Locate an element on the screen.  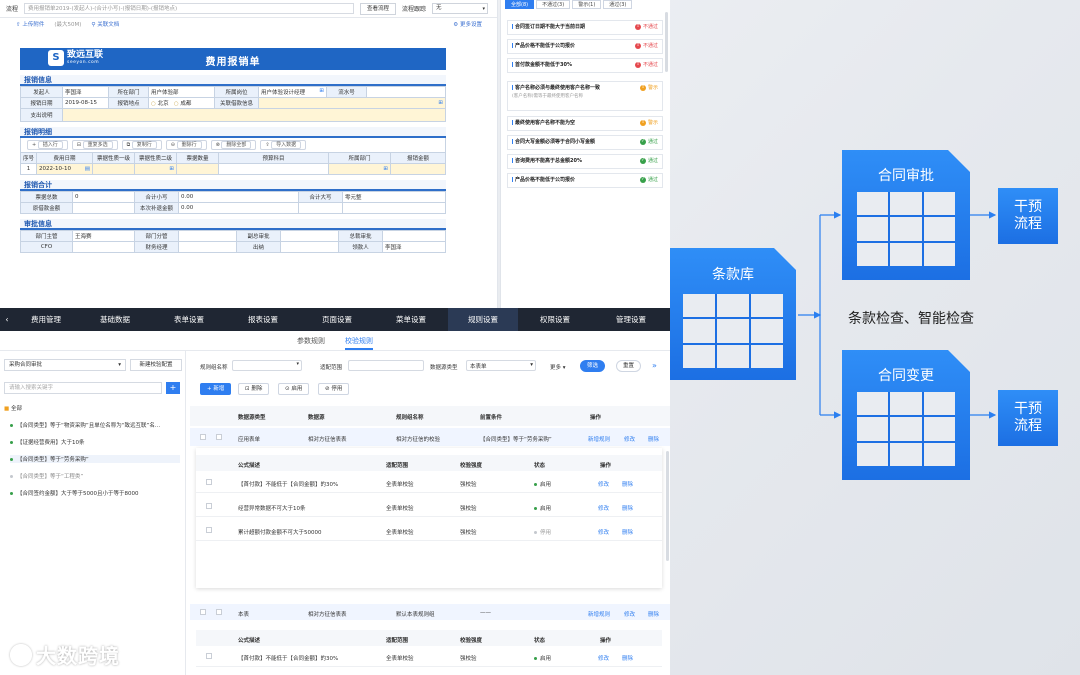
add-icon: + is located at coordinates (173, 388).